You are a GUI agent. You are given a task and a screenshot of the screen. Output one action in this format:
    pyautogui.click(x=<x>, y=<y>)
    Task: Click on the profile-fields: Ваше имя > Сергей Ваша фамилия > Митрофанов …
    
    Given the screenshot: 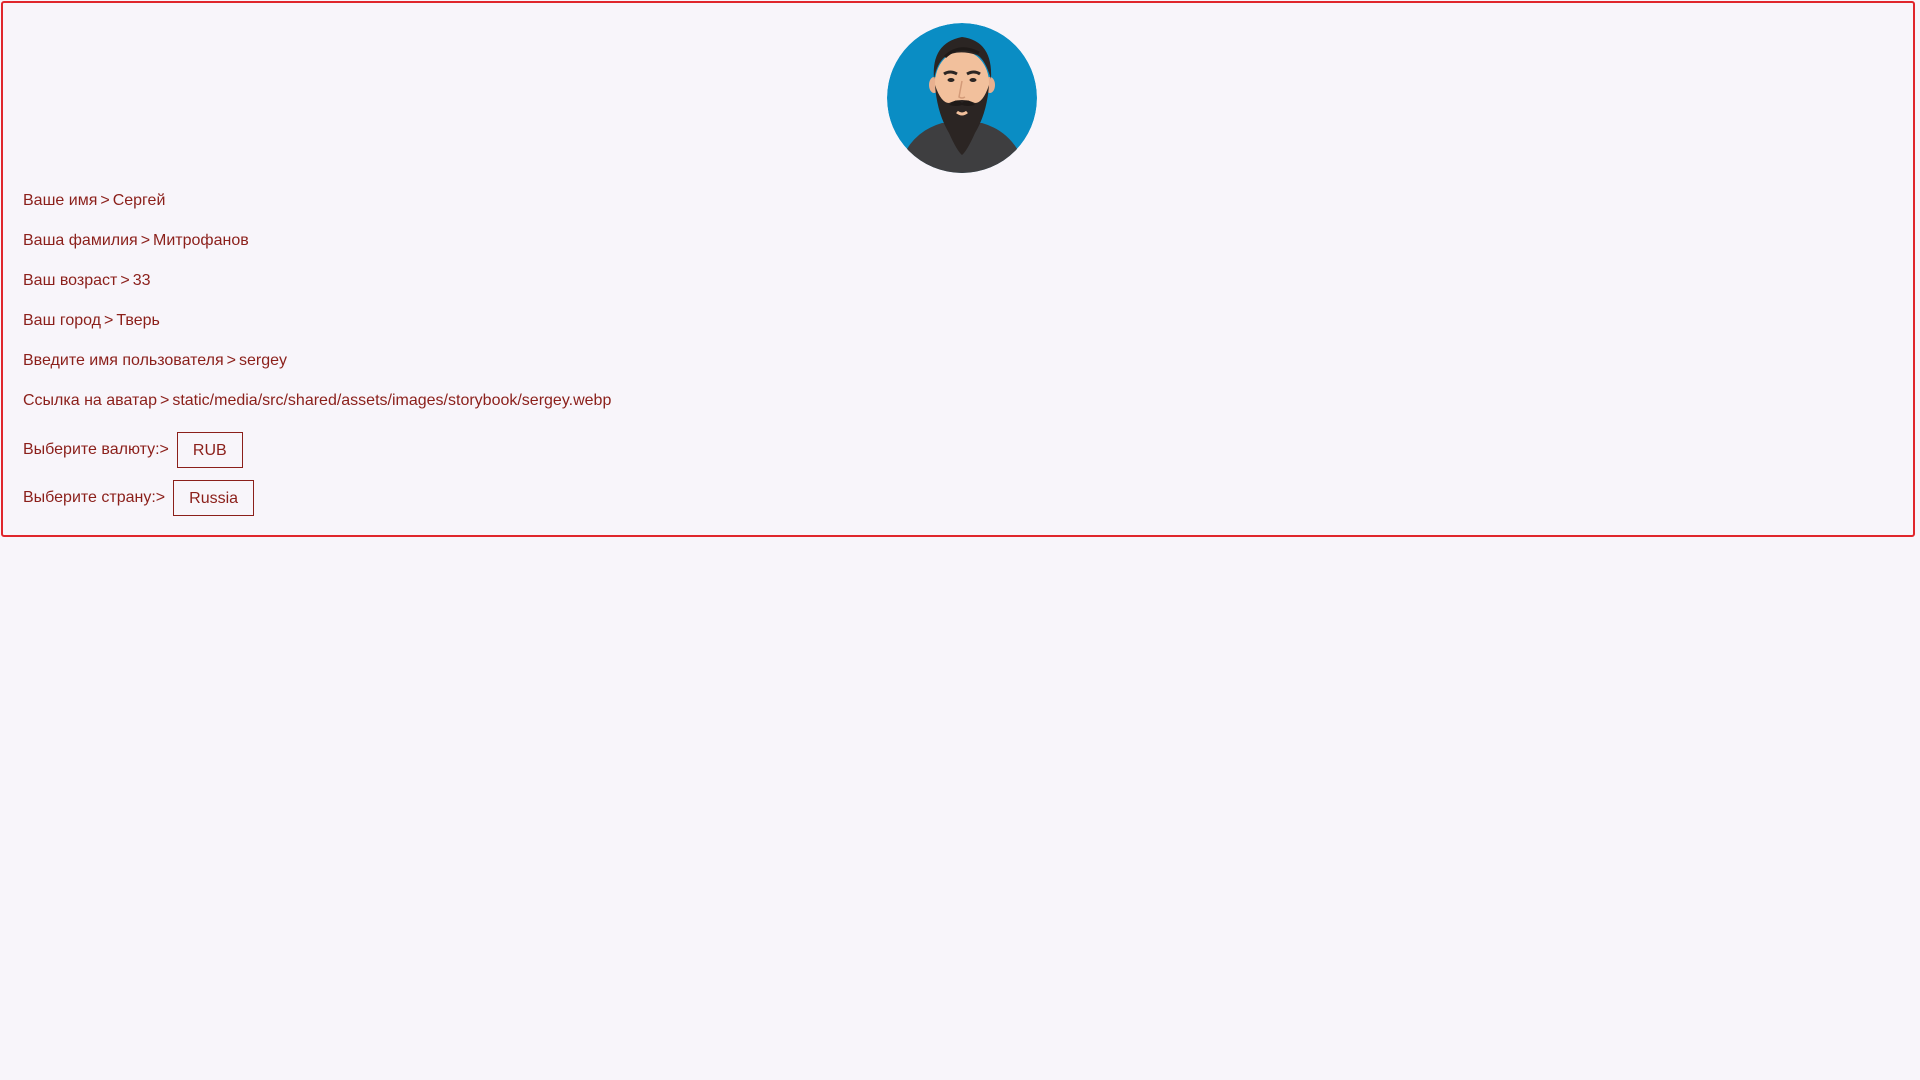 What is the action you would take?
    pyautogui.click(x=317, y=357)
    